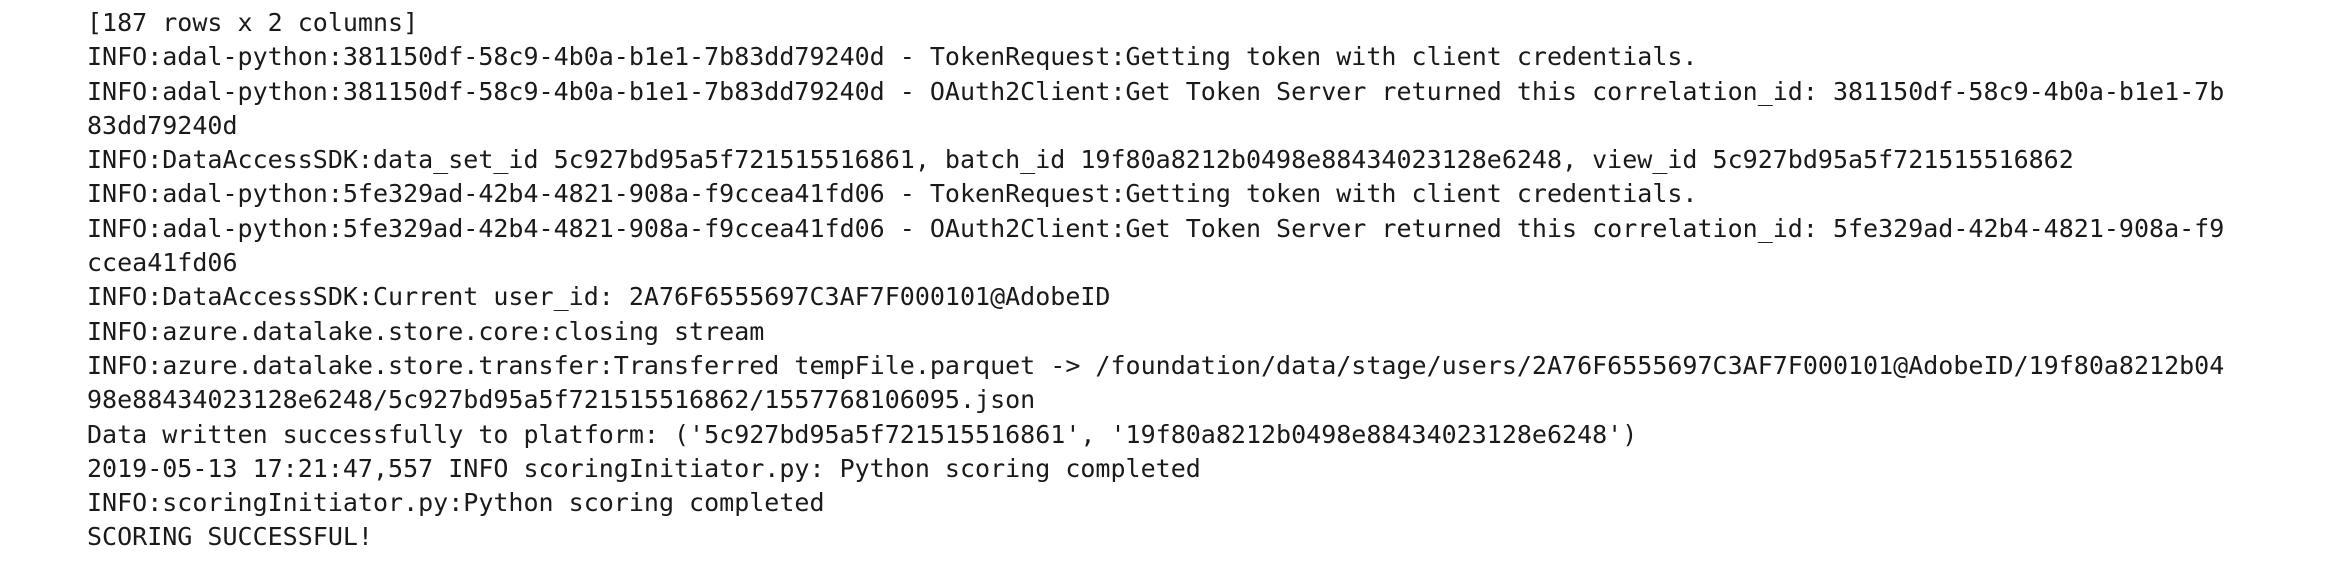 The width and height of the screenshot is (2340, 566). I want to click on console-line-correlation-id-wrap: ccea41fd06, so click(162, 263).